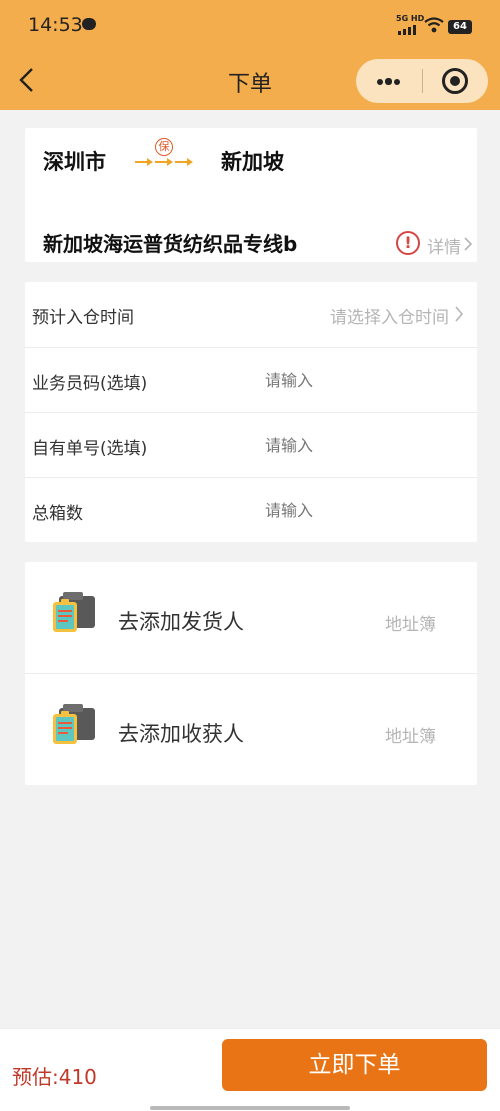  What do you see at coordinates (181, 734) in the screenshot?
I see `add-receiver-label: 去添加收获人` at bounding box center [181, 734].